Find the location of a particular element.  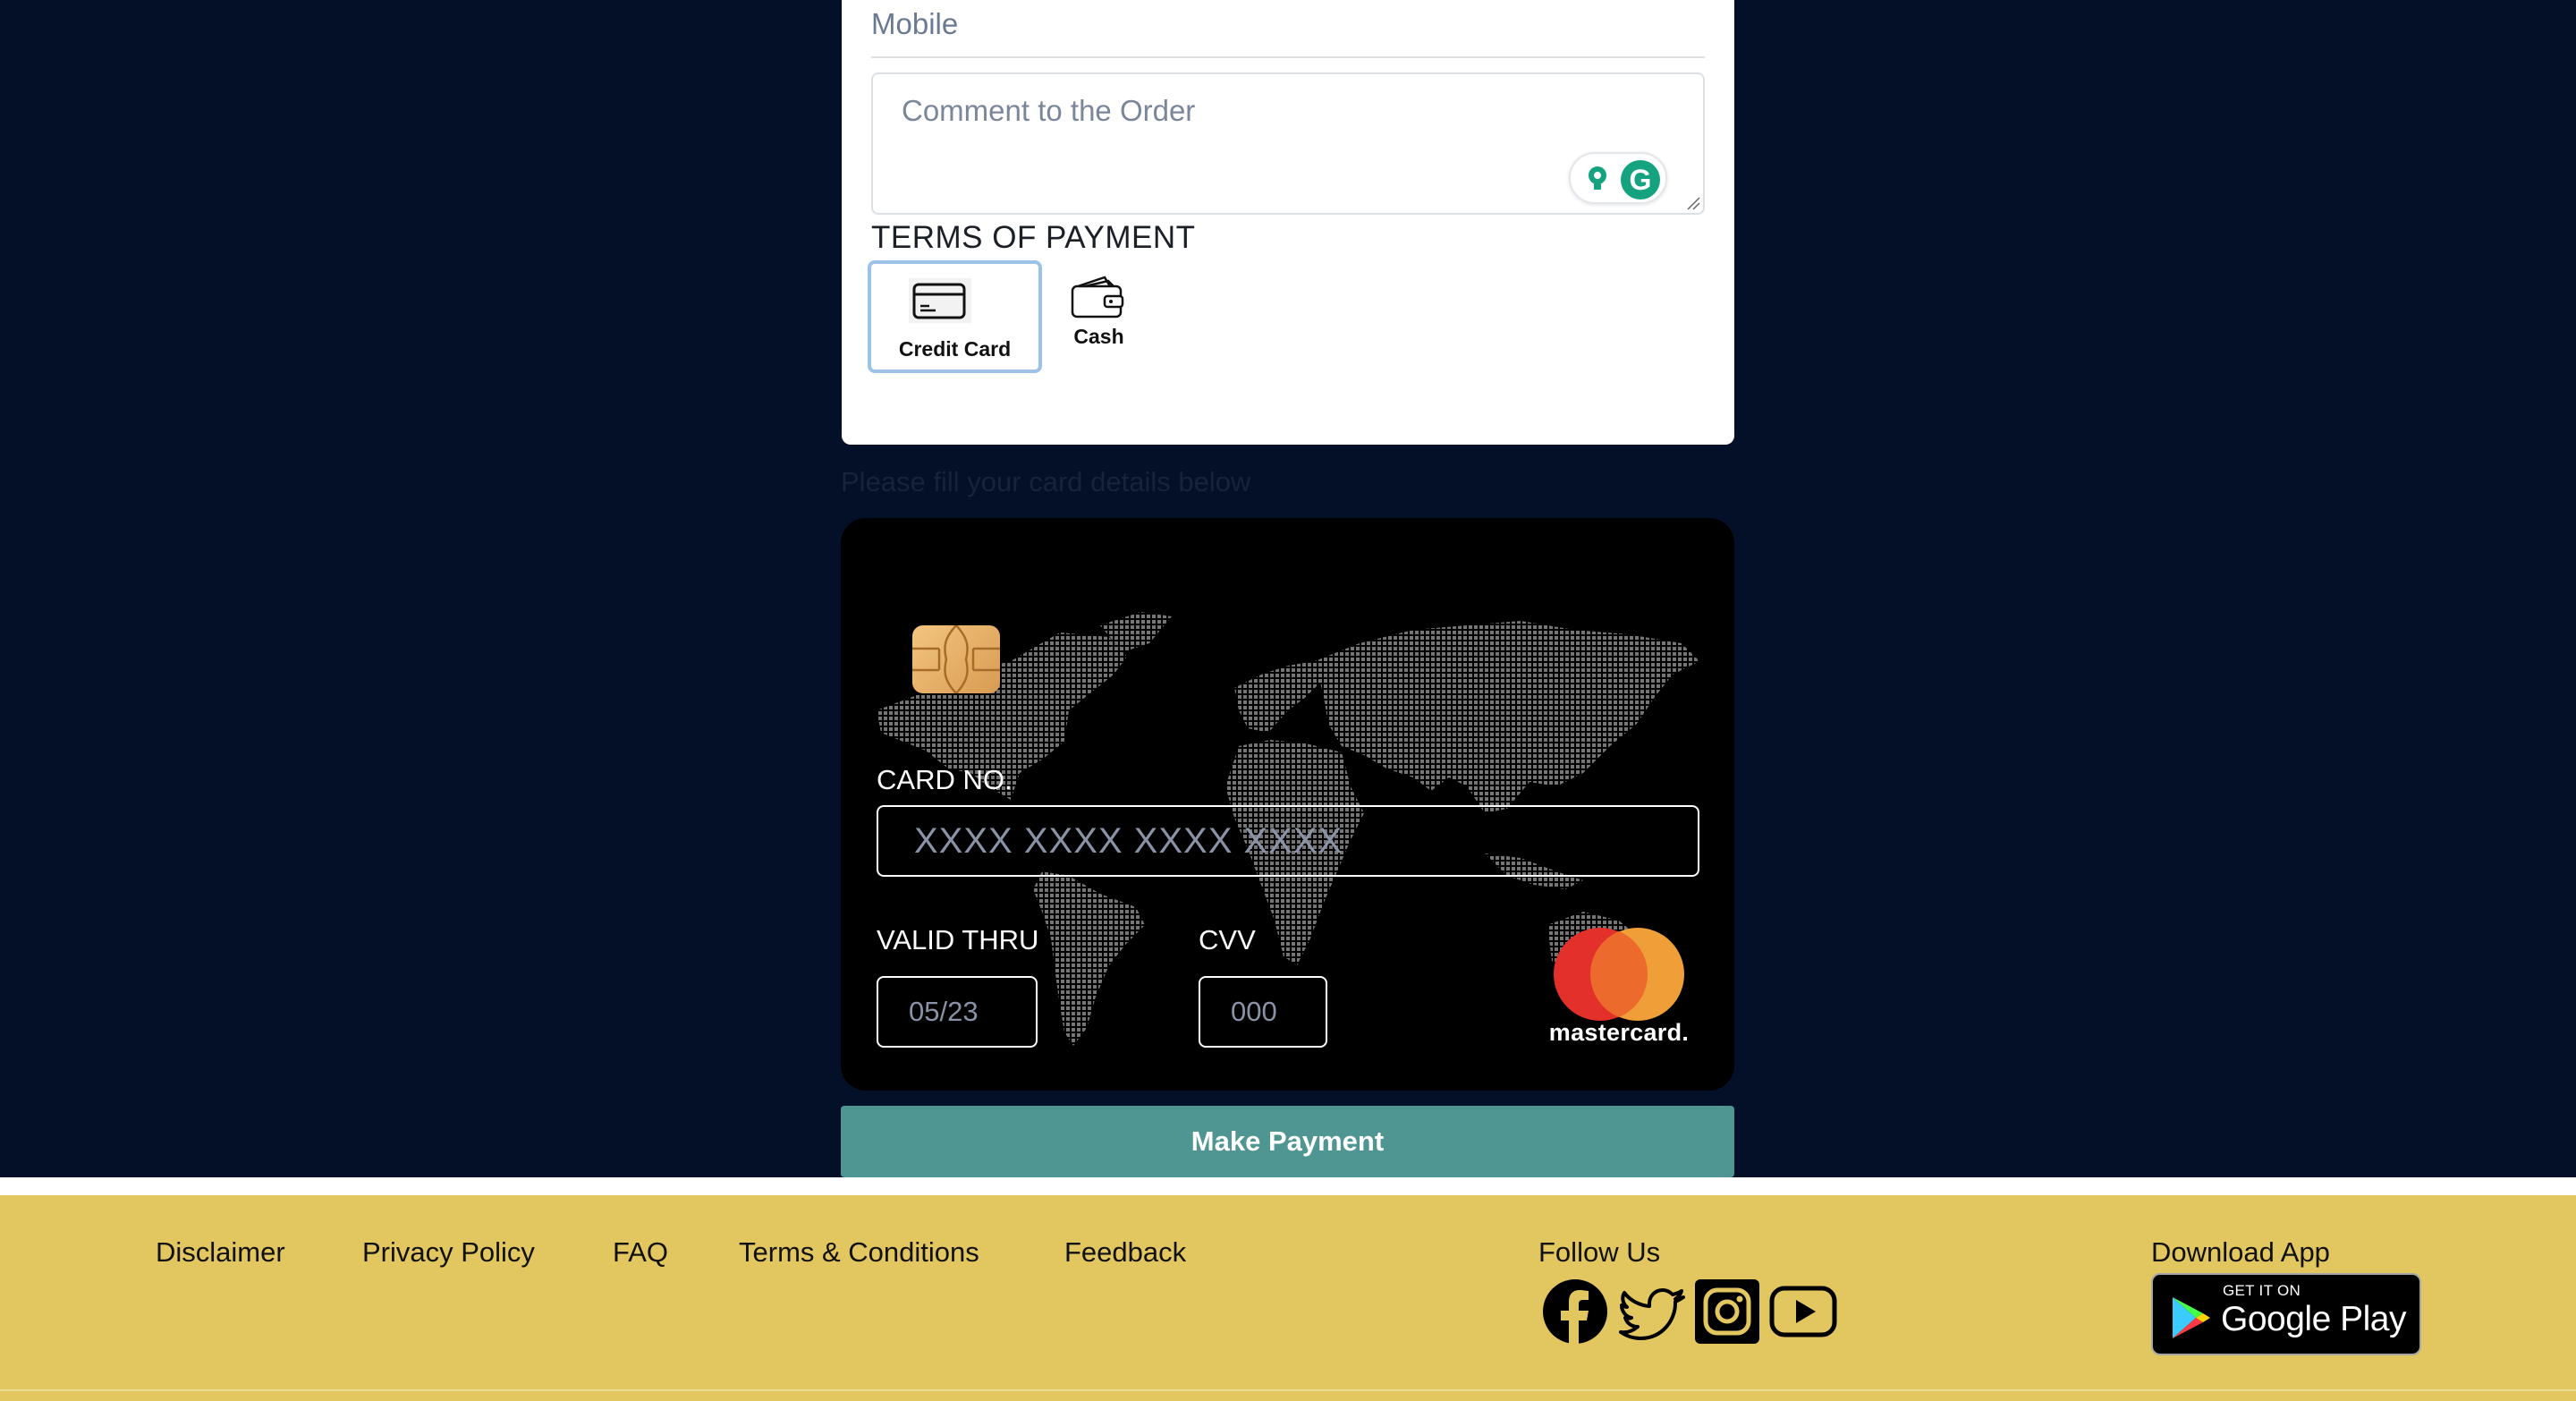

payment-option-label: Credit Card is located at coordinates (955, 349).